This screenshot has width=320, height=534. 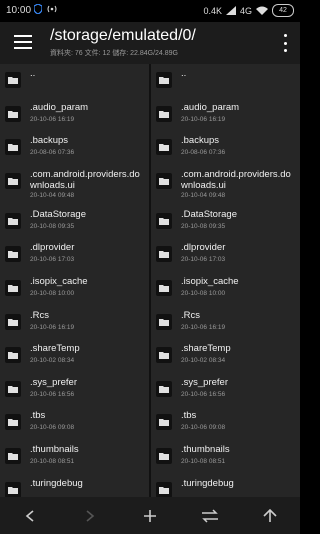 I want to click on menu-icon, so click(x=23, y=42).